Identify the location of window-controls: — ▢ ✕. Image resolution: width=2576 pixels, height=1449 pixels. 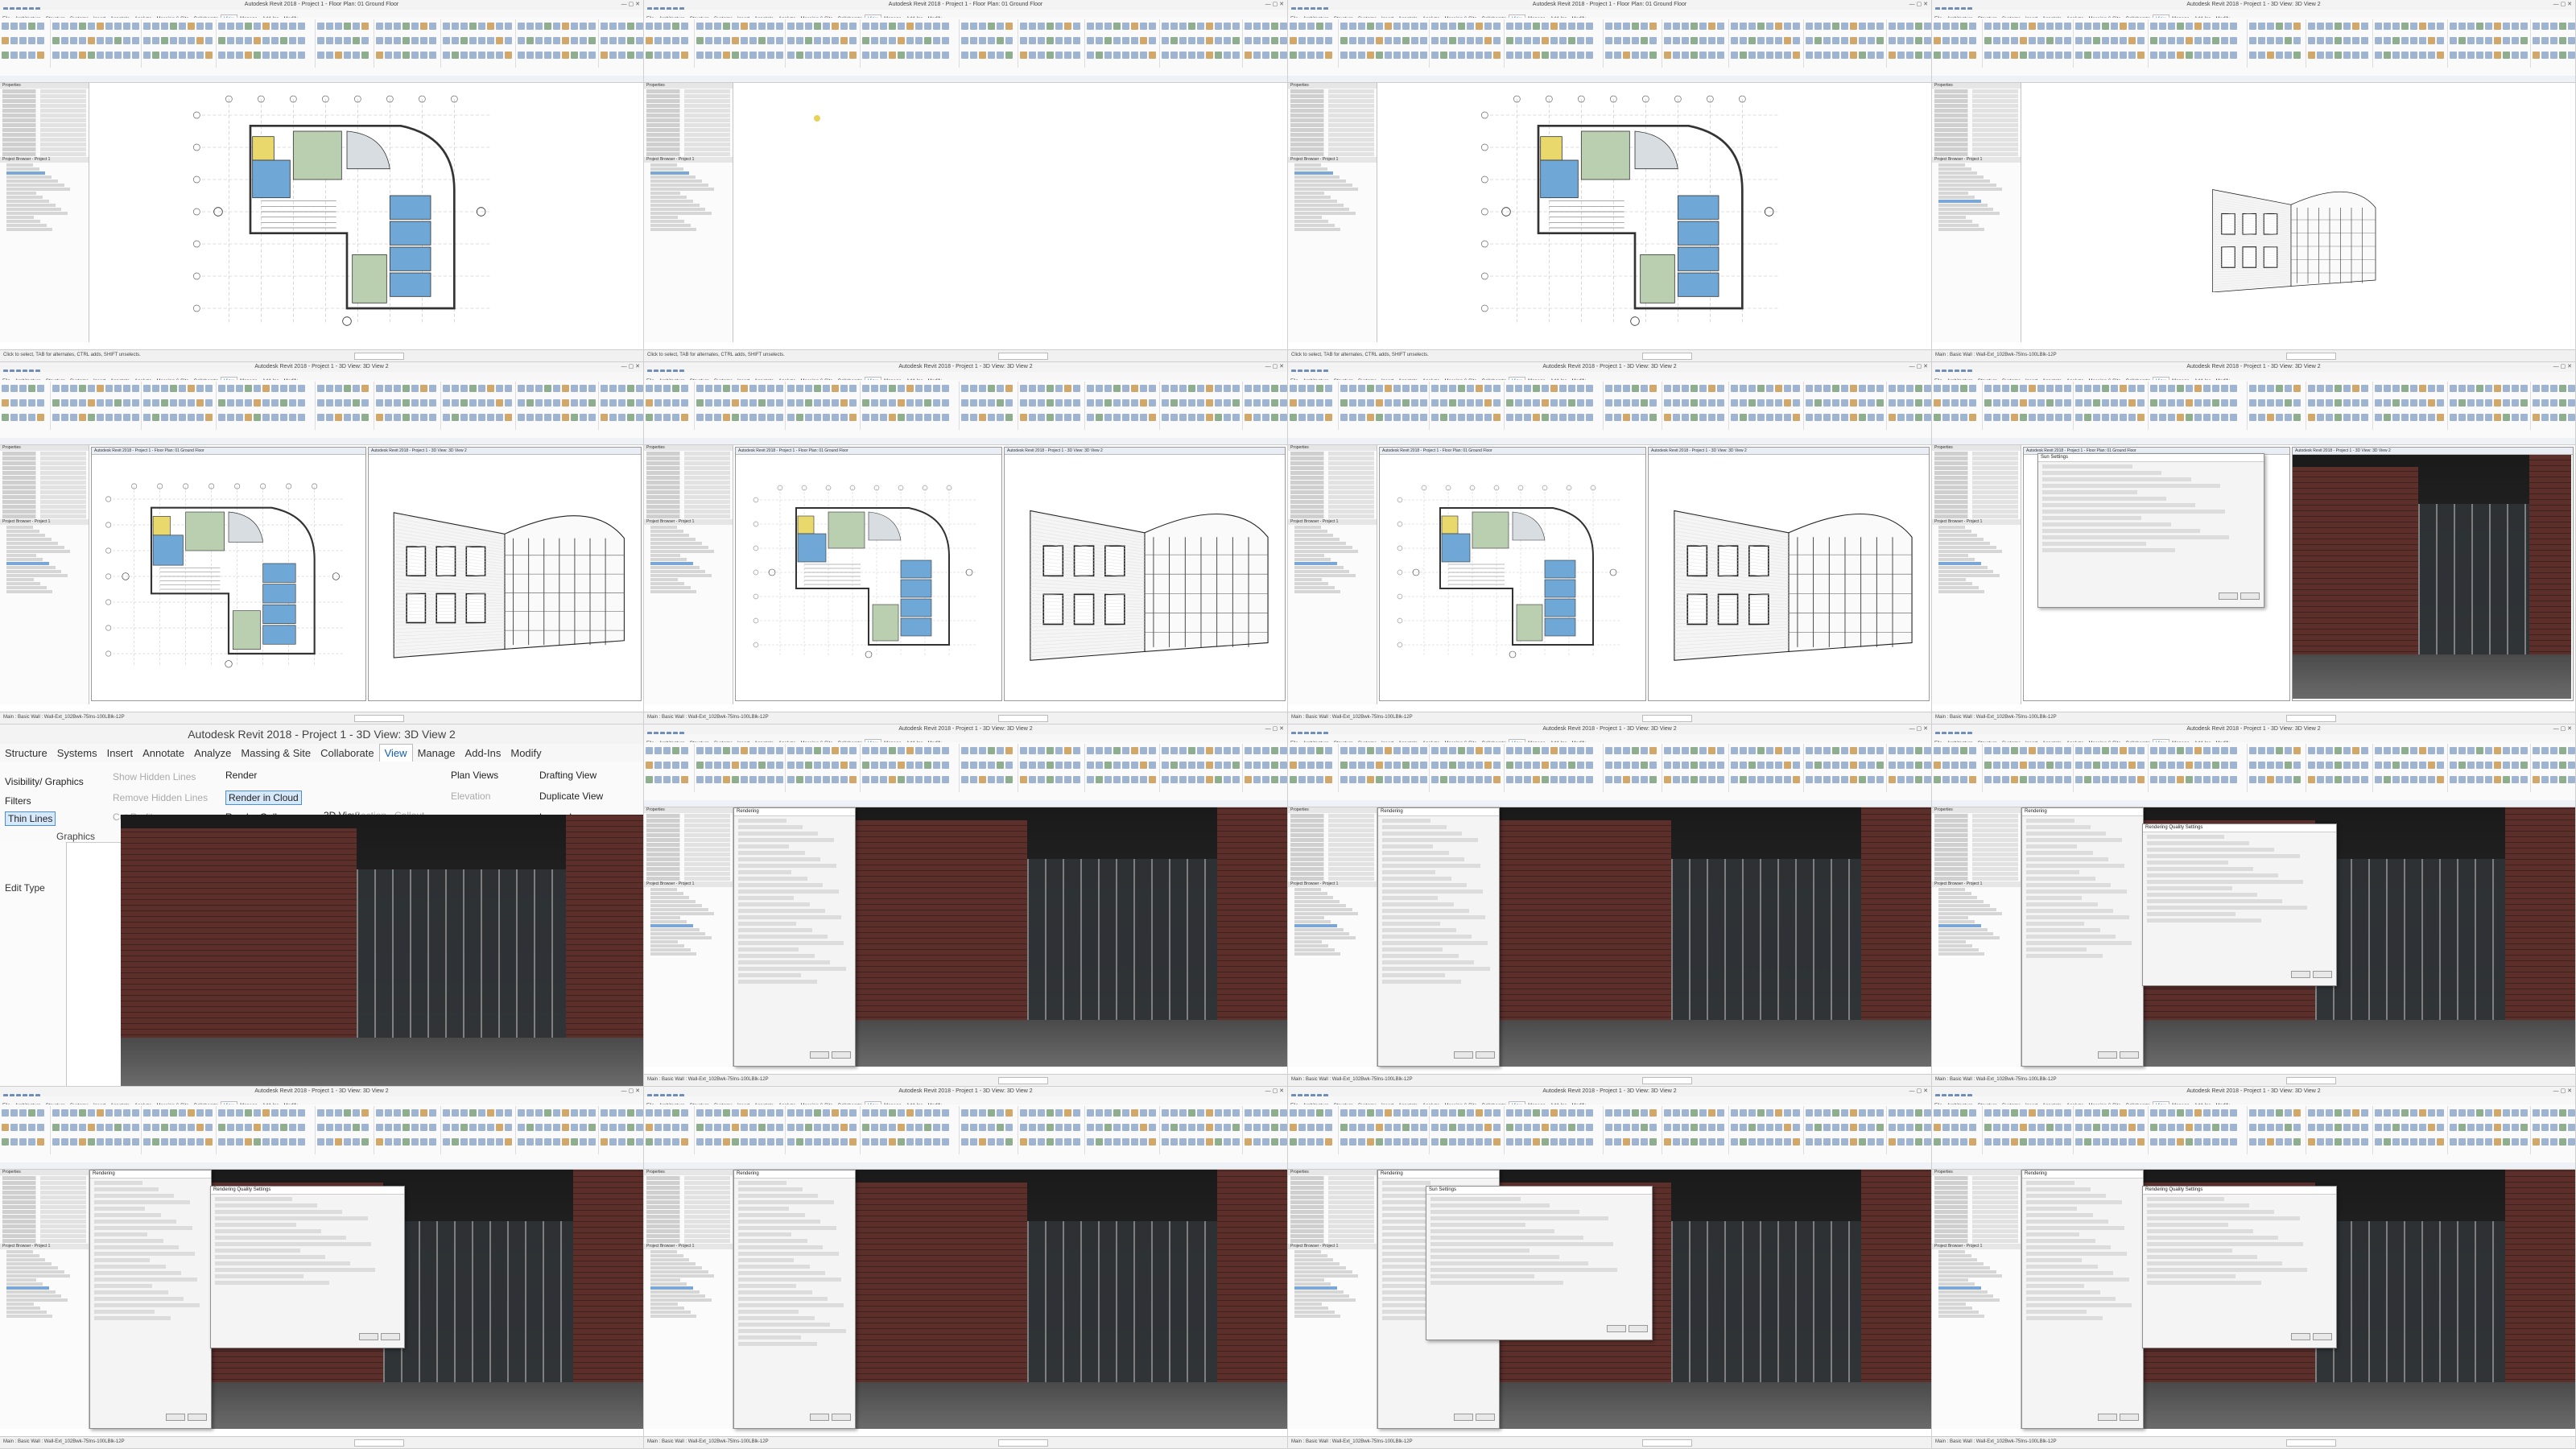
(1918, 367).